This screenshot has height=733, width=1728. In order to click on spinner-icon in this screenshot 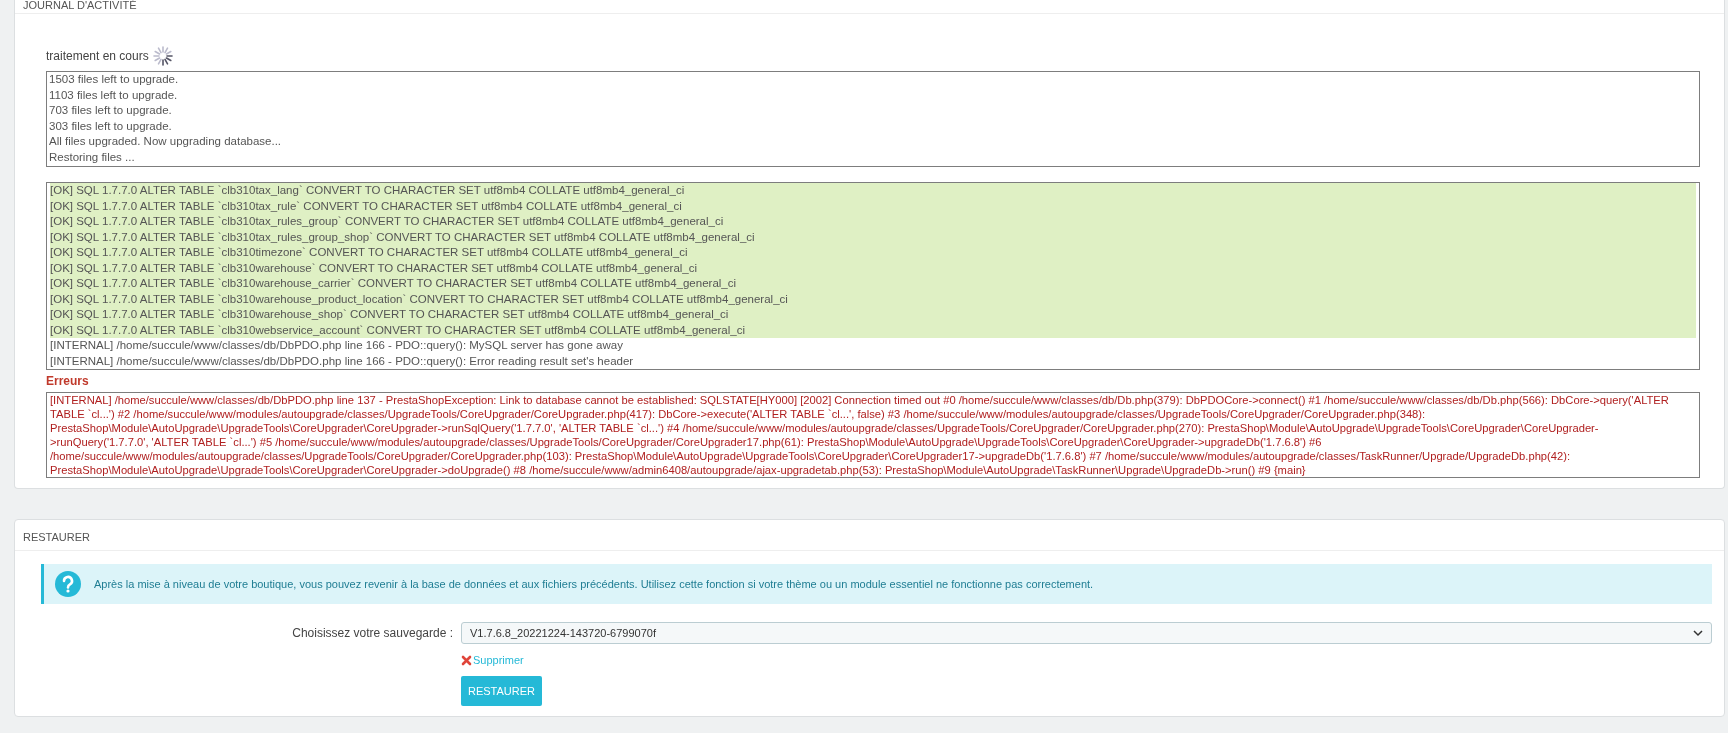, I will do `click(162, 56)`.